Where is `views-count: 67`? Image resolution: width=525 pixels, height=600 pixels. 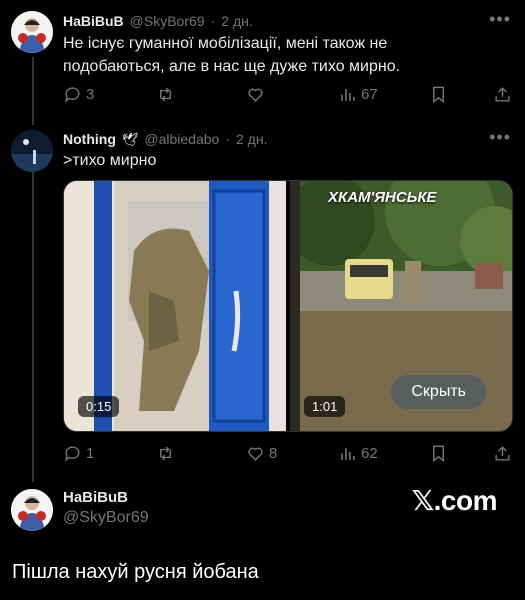
views-count: 67 is located at coordinates (369, 94).